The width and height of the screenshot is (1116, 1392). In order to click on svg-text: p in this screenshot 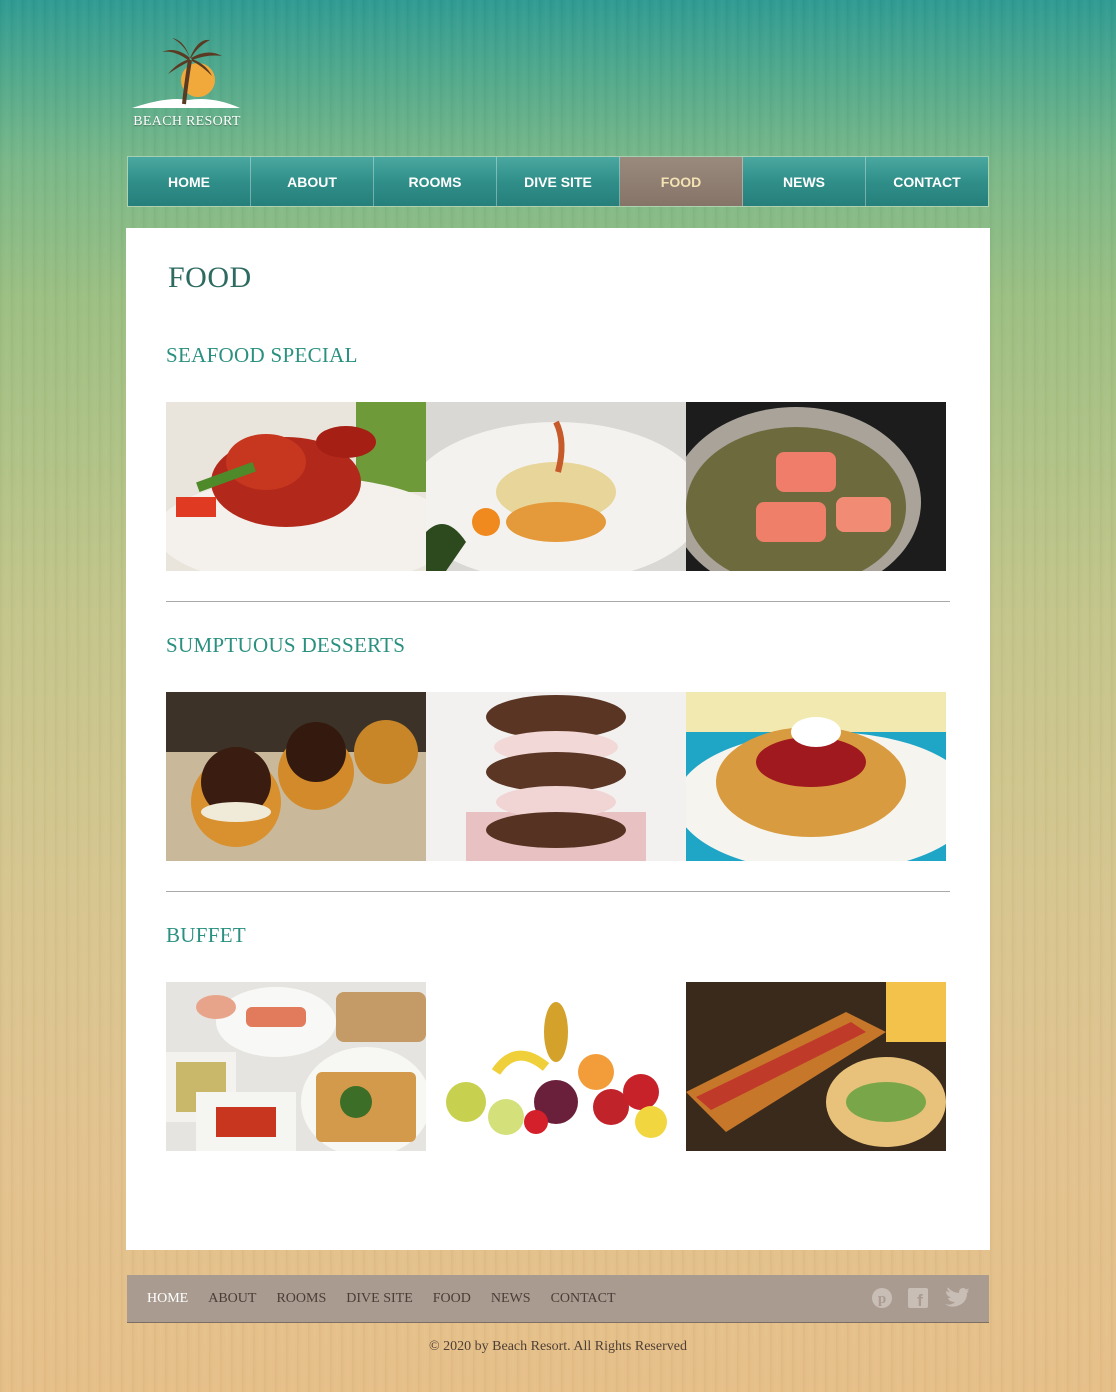, I will do `click(882, 1299)`.